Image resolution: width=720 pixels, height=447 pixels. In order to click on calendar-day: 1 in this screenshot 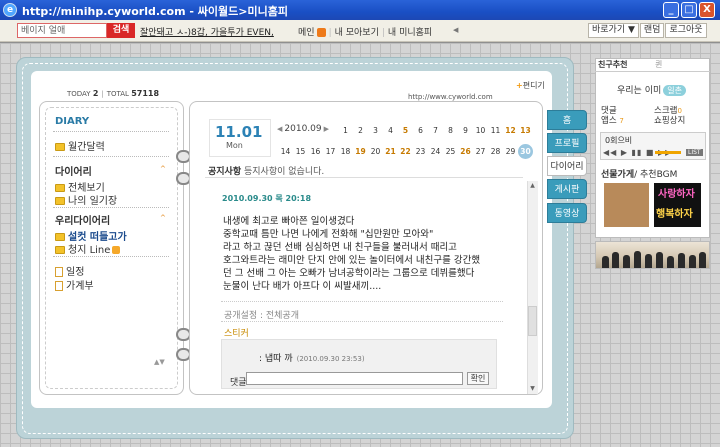, I will do `click(345, 130)`.